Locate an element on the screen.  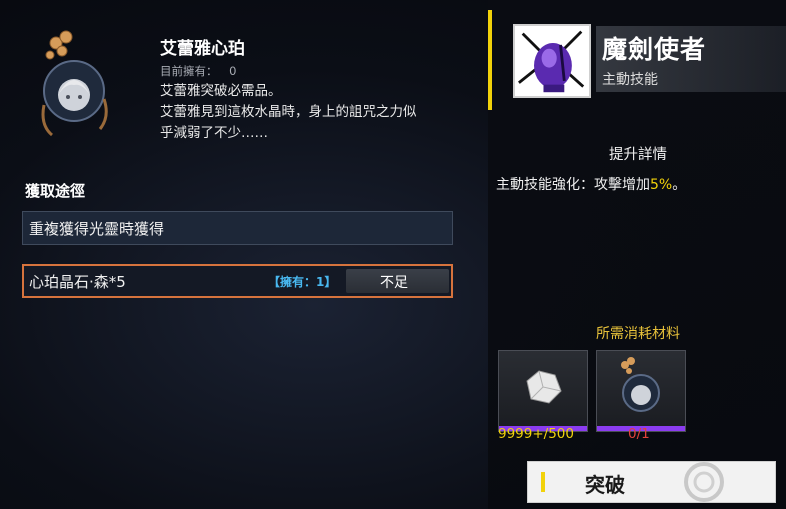
heart-amber-icon is located at coordinates (640, 384).